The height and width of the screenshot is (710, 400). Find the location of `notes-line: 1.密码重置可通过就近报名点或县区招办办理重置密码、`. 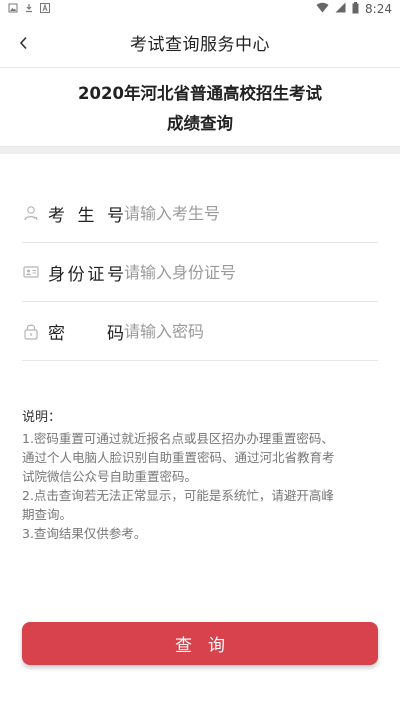

notes-line: 1.密码重置可通过就近报名点或县区招办办理重置密码、 is located at coordinates (178, 438).